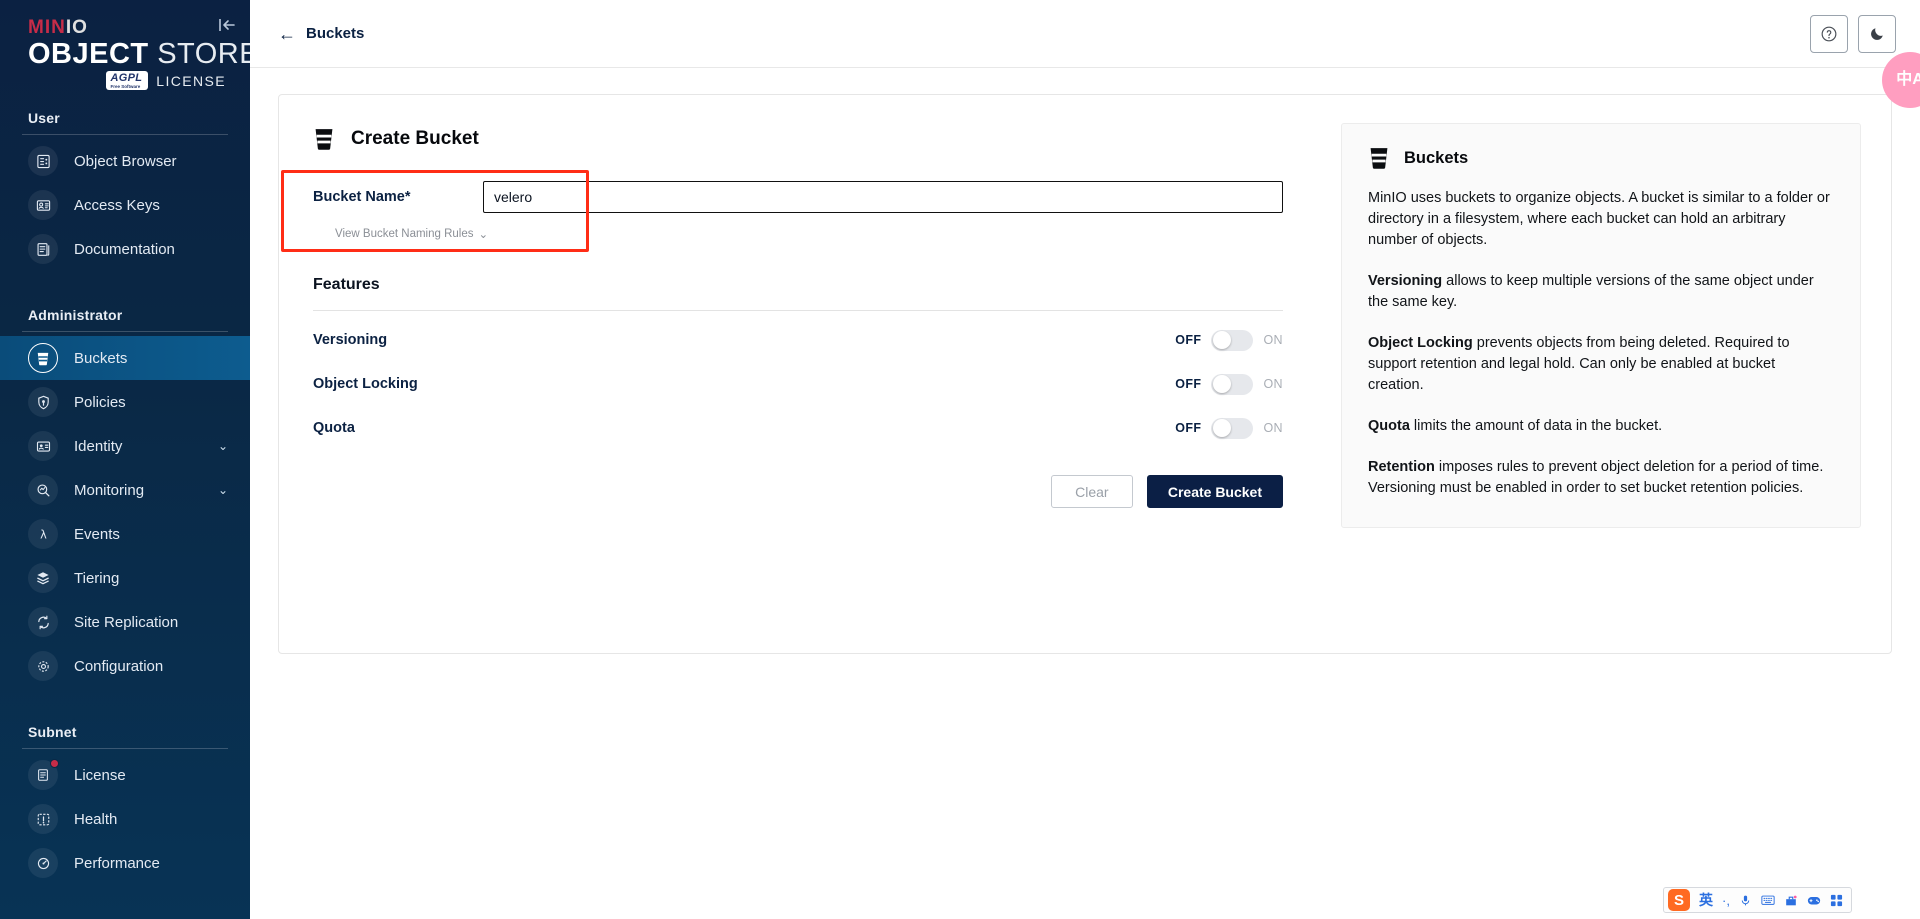 This screenshot has height=919, width=1920. Describe the element at coordinates (125, 161) in the screenshot. I see `sidebar-item-object-browser: Object Browser` at that location.